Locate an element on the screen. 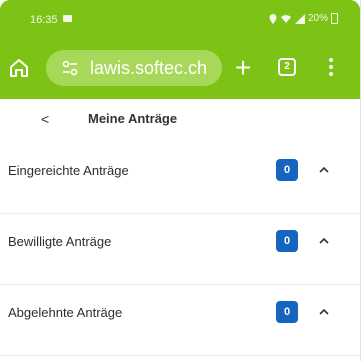  back-icon: < is located at coordinates (45, 119).